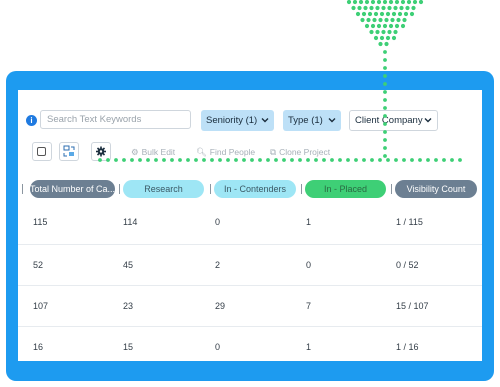  I want to click on client-company-dropdown: Client Company, so click(393, 120).